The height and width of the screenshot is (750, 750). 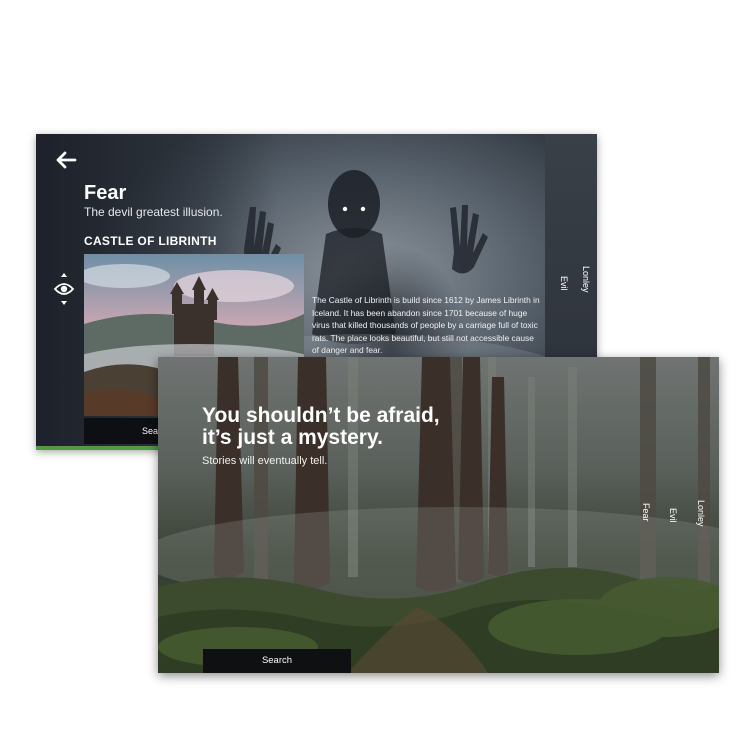 What do you see at coordinates (64, 289) in the screenshot?
I see `eye-icon` at bounding box center [64, 289].